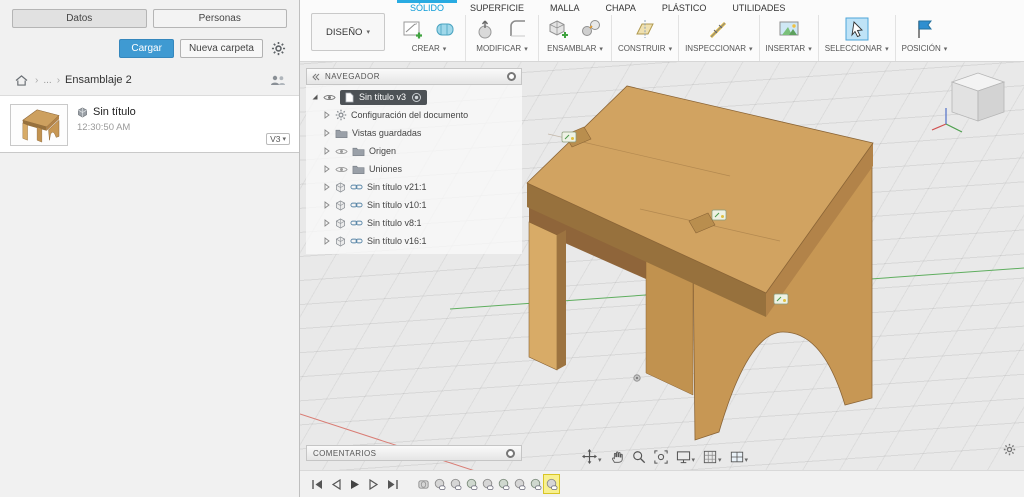  What do you see at coordinates (719, 29) in the screenshot?
I see `measure-icon` at bounding box center [719, 29].